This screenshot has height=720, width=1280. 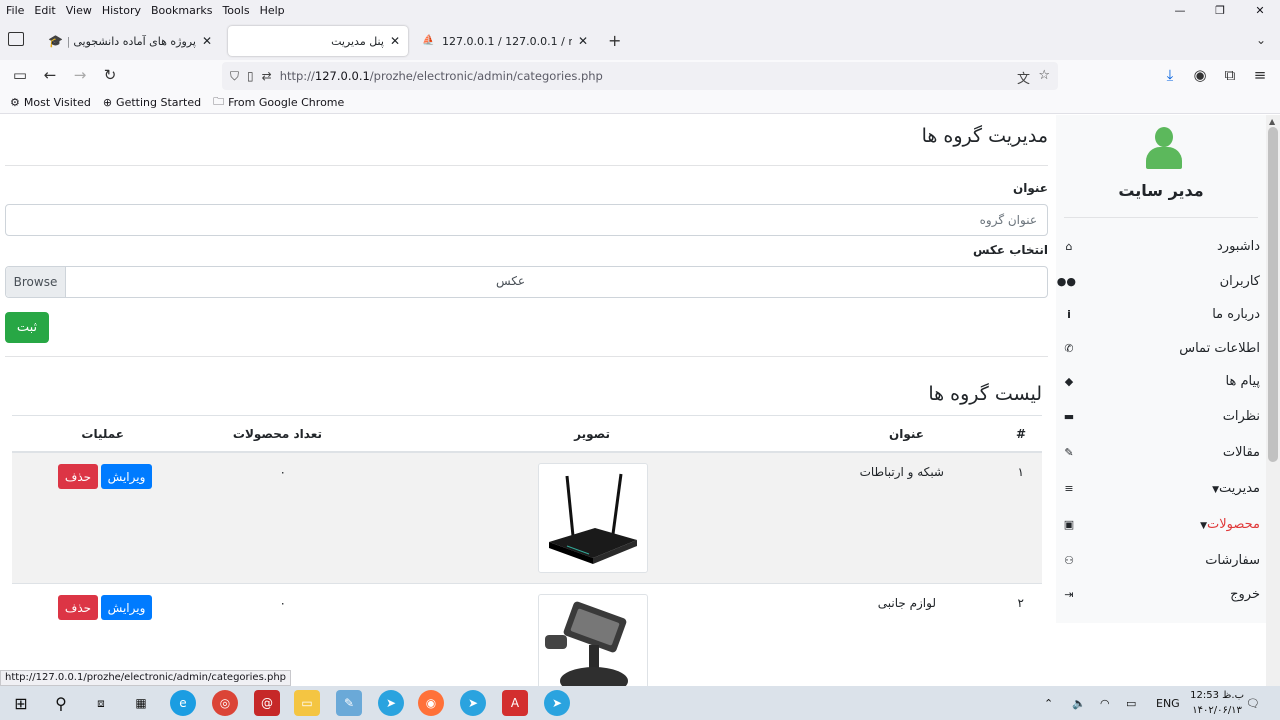 I want to click on bookmark-most-visited: ⚙ Most Visited, so click(x=50, y=102).